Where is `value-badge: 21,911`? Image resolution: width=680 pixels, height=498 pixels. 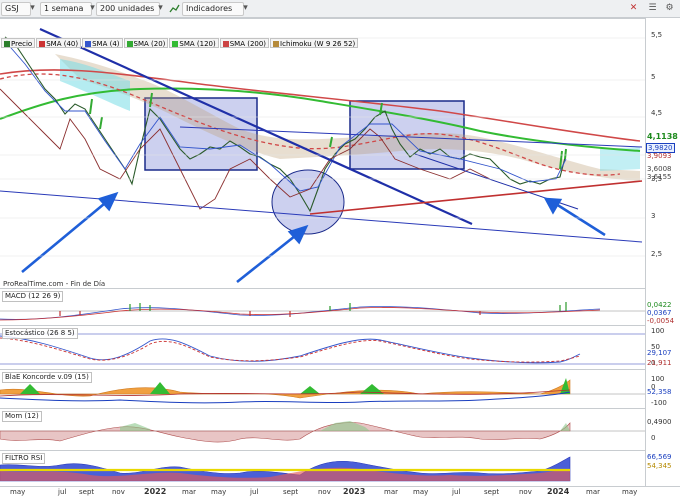
value-badge: 21,911 is located at coordinates (659, 363).